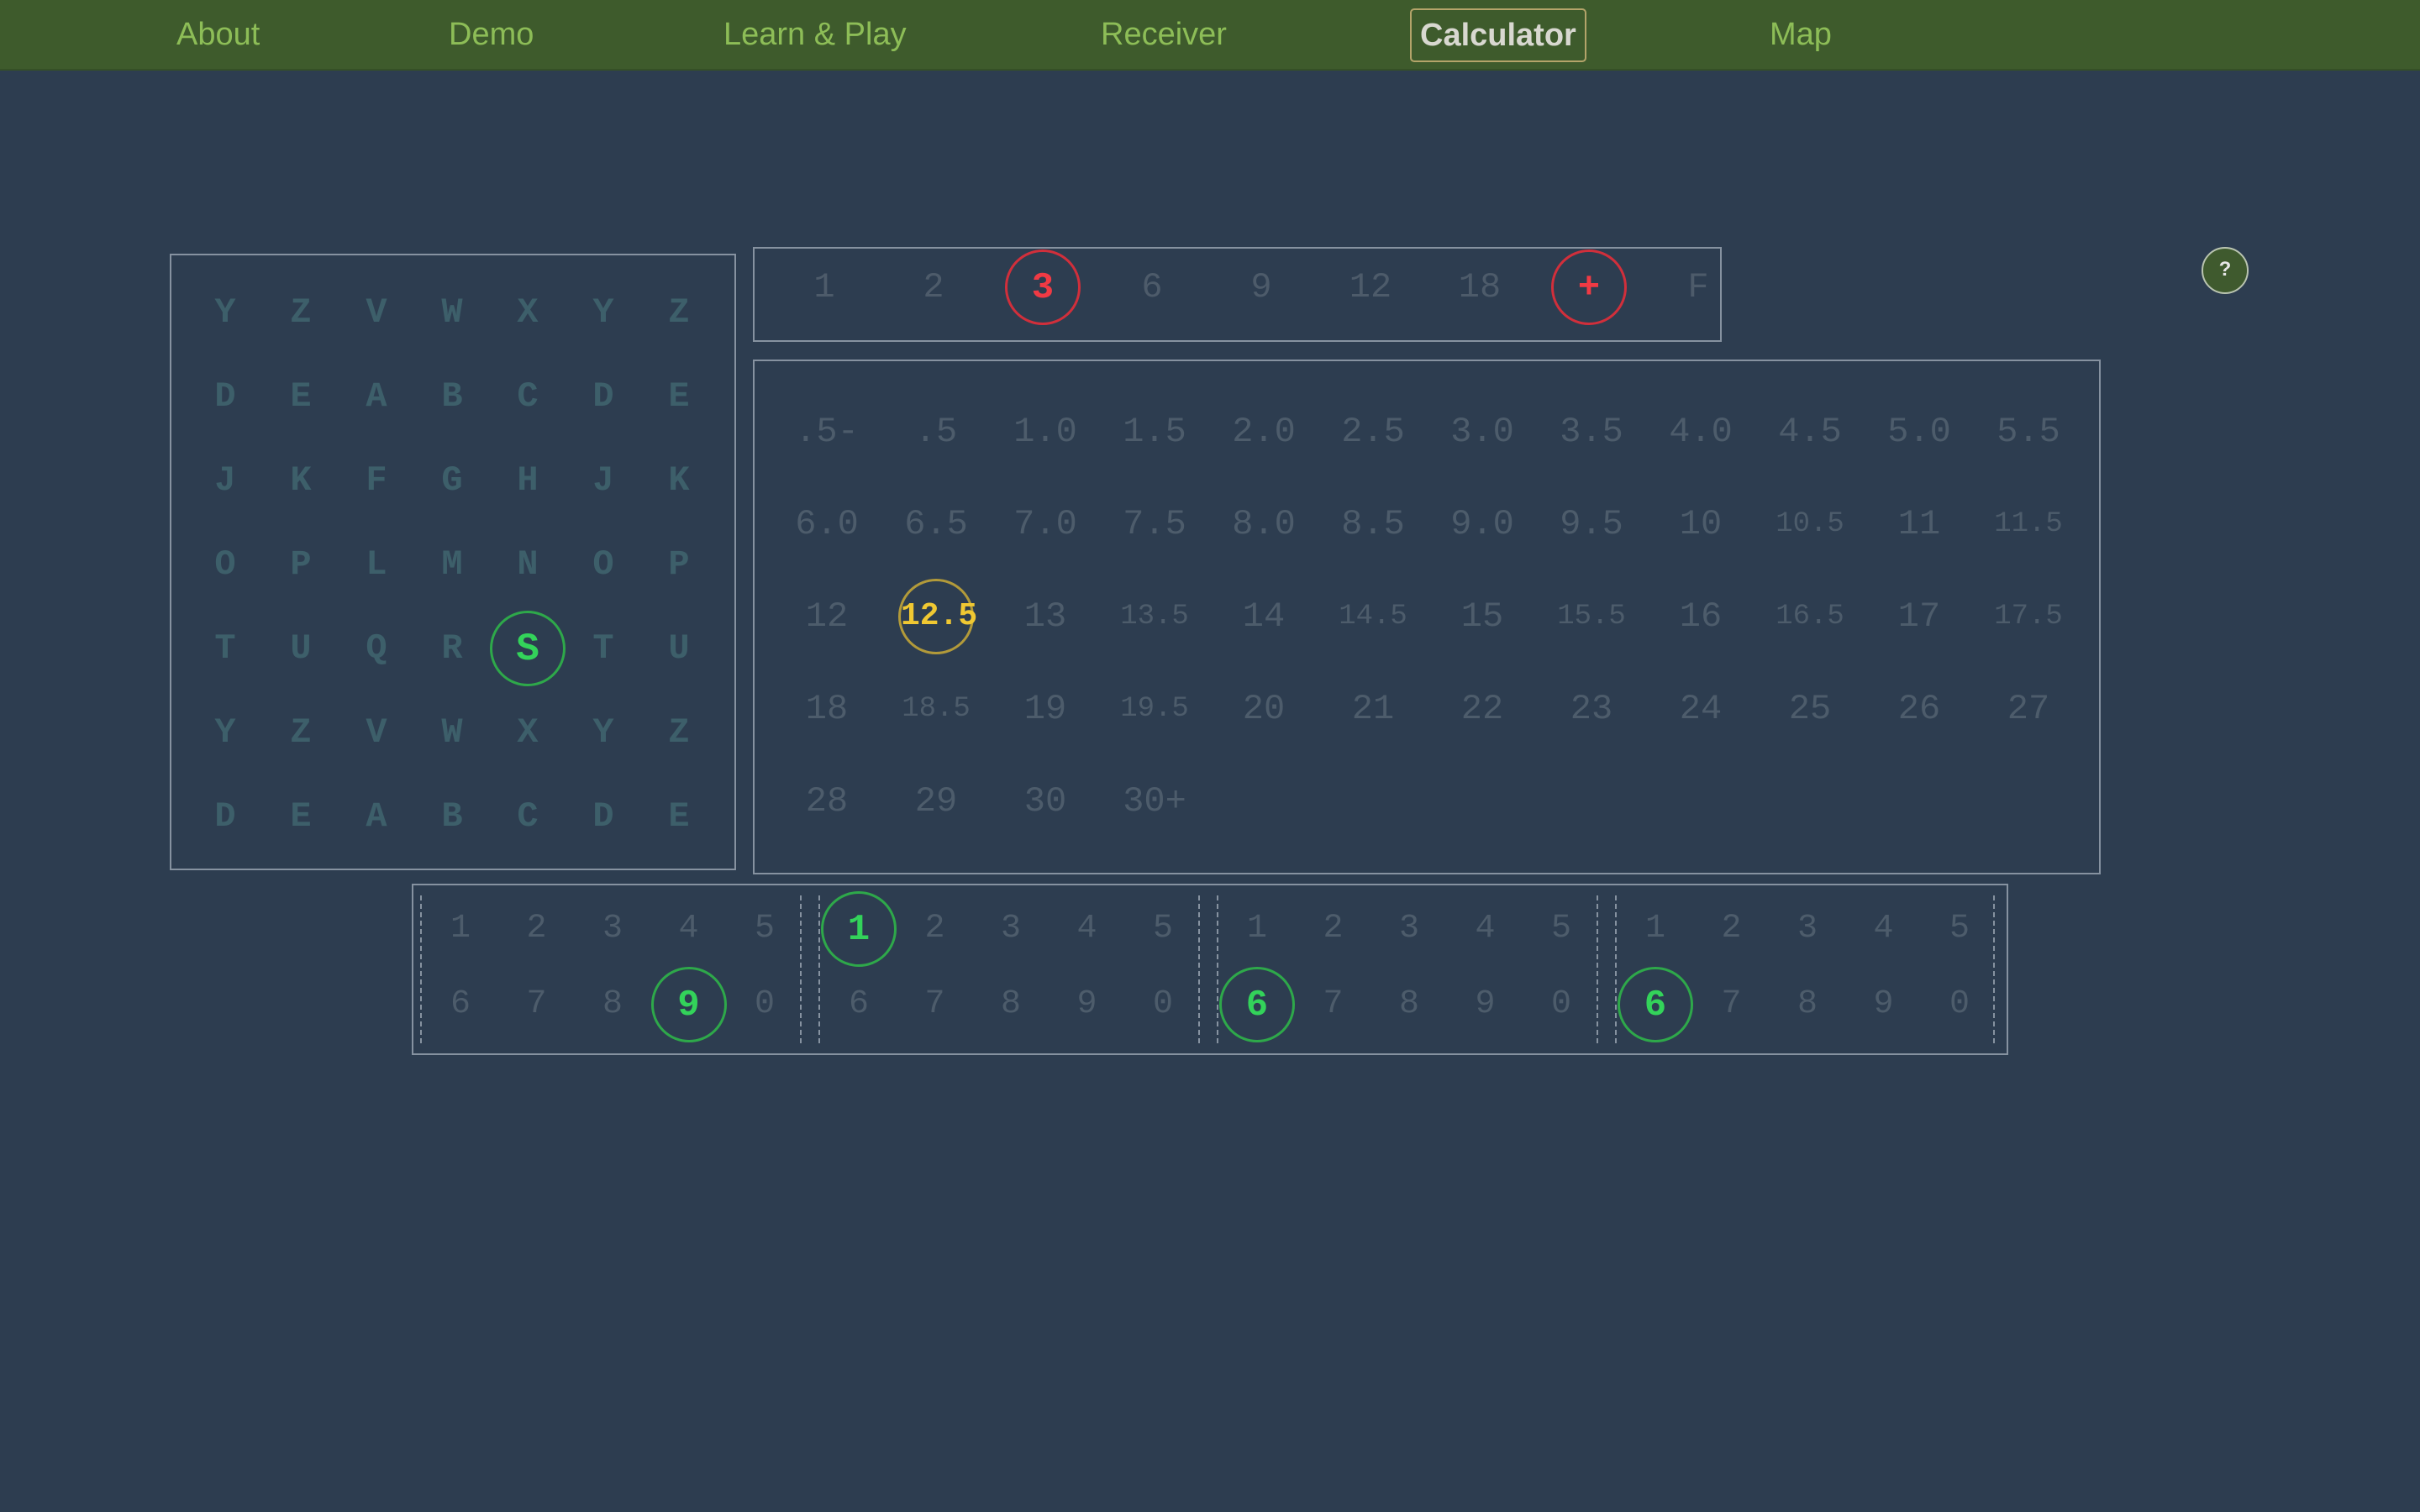  Describe the element at coordinates (1154, 432) in the screenshot. I see `value-cell: 1.5` at that location.